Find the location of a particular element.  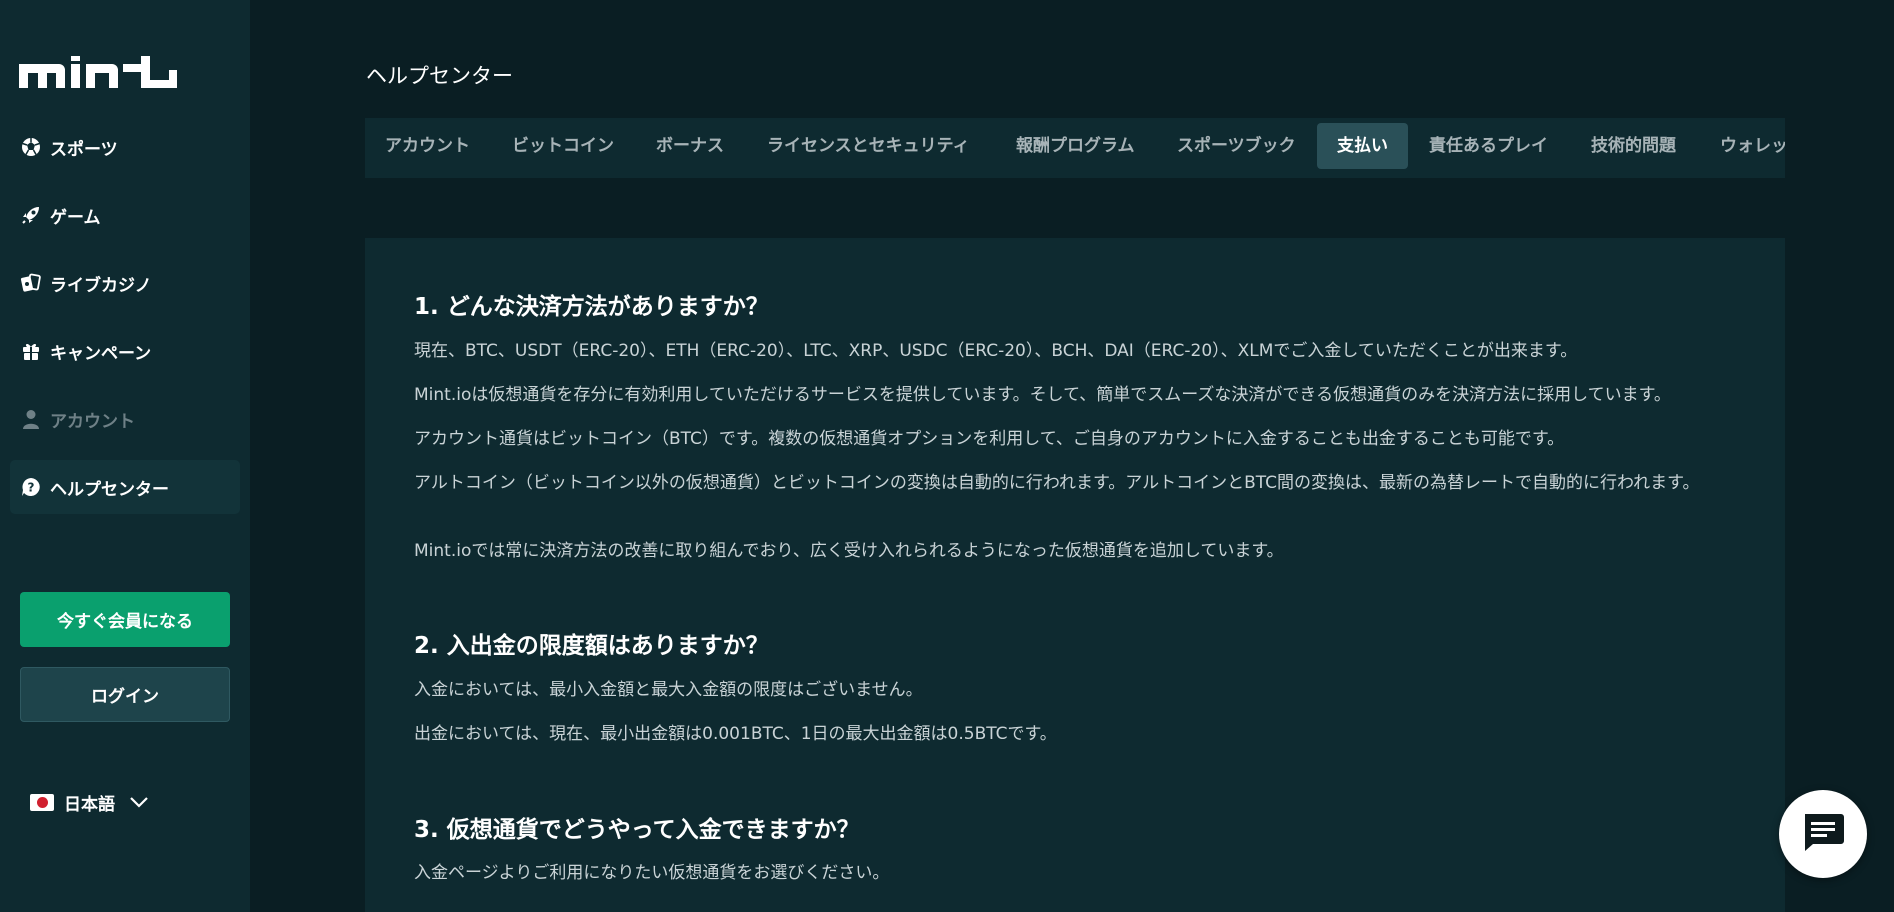

nav-label: アカウント is located at coordinates (92, 421).